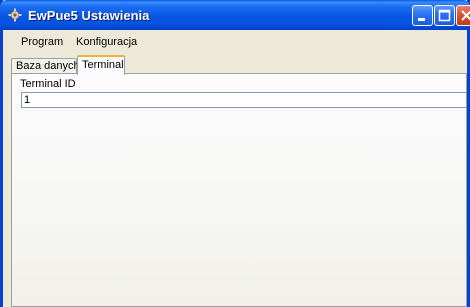  Describe the element at coordinates (244, 100) in the screenshot. I see `terminal-id-input` at that location.